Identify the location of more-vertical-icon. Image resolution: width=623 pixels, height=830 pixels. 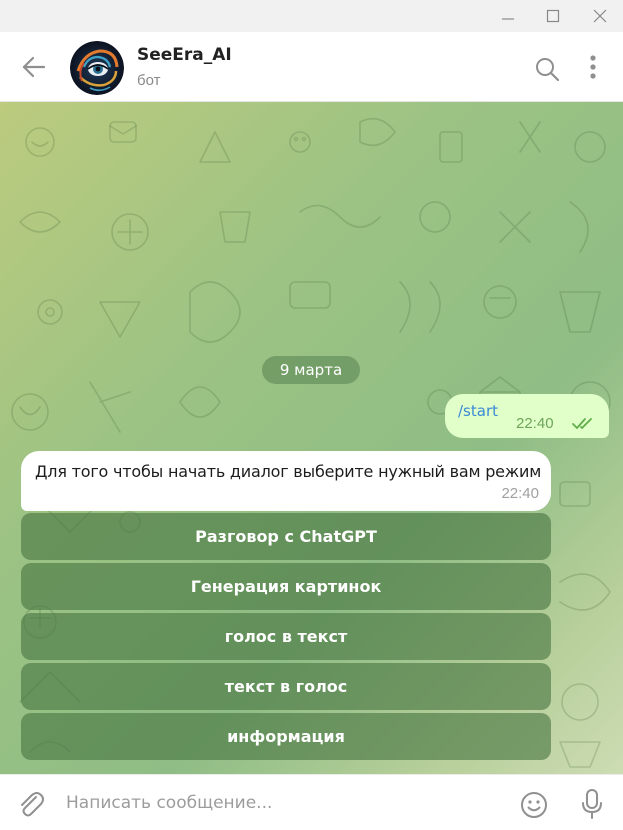
(593, 67).